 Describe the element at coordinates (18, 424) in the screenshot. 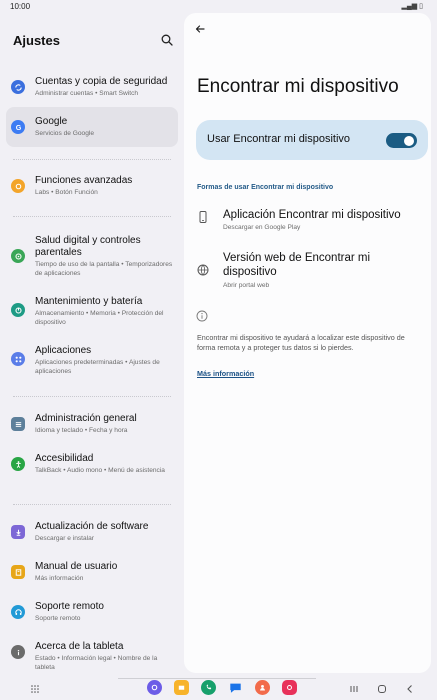

I see `sliders-icon` at that location.